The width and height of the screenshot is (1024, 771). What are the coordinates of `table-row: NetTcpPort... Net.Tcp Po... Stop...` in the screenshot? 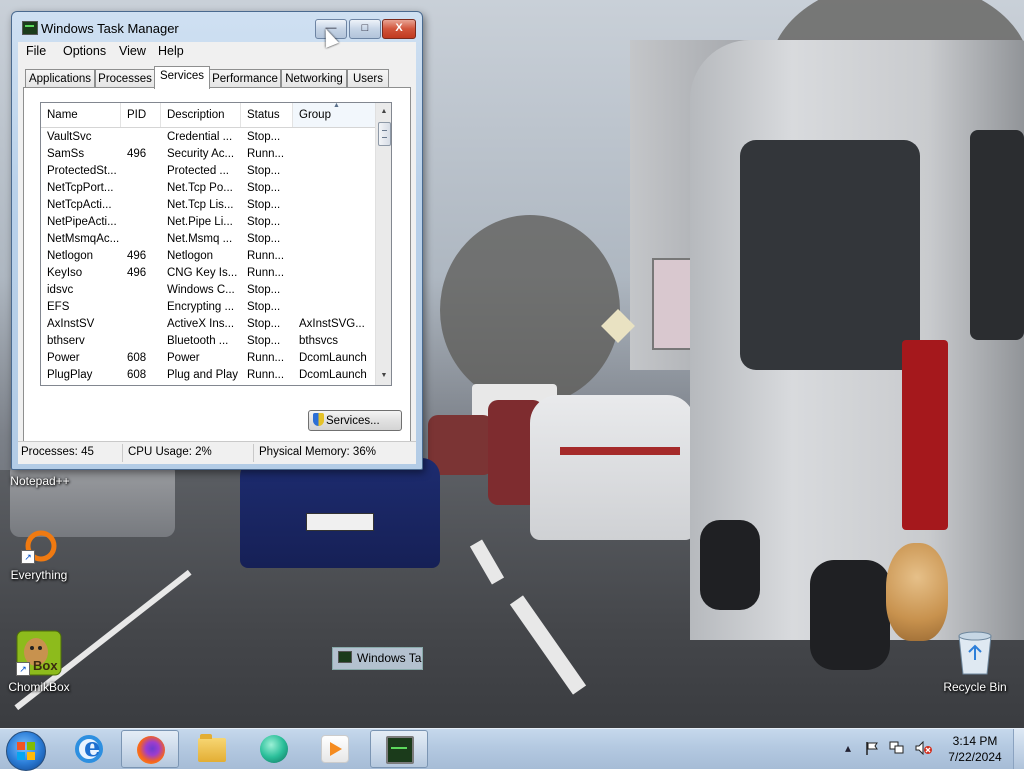 It's located at (208, 188).